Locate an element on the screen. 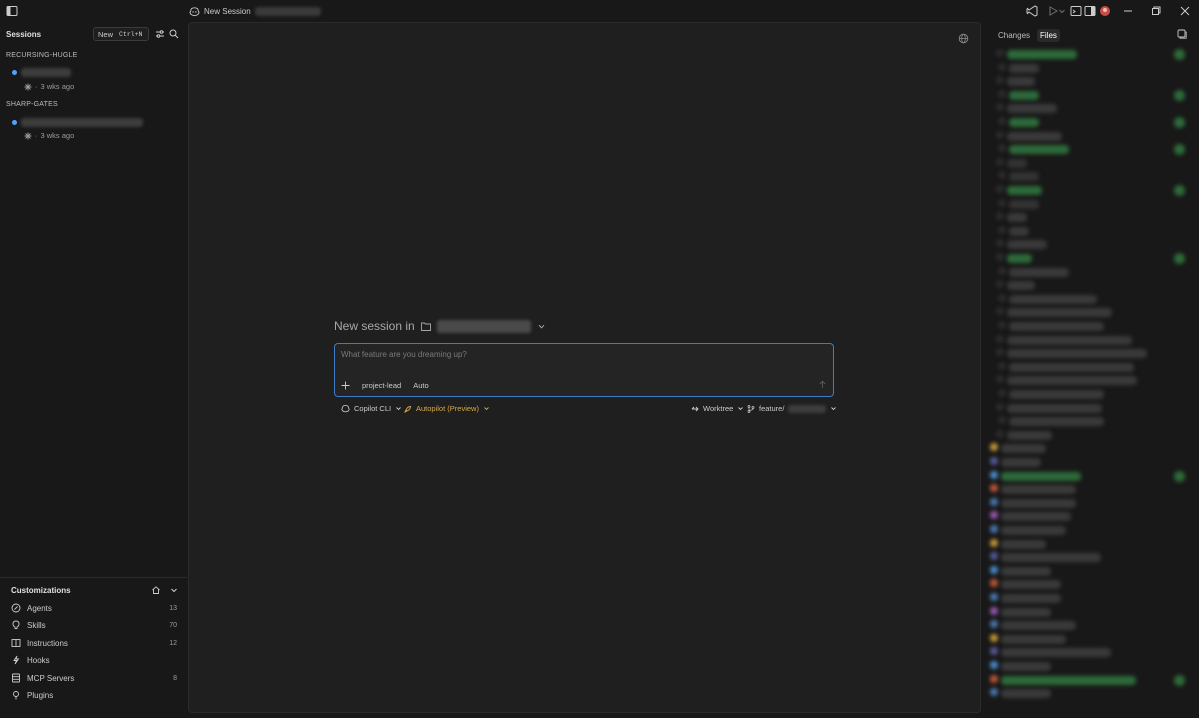 This screenshot has height=718, width=1199. minimize-icon is located at coordinates (1128, 11).